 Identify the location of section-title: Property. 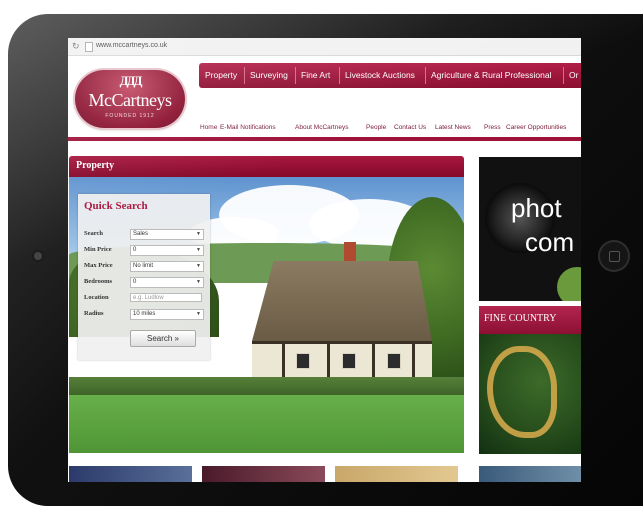
(95, 165).